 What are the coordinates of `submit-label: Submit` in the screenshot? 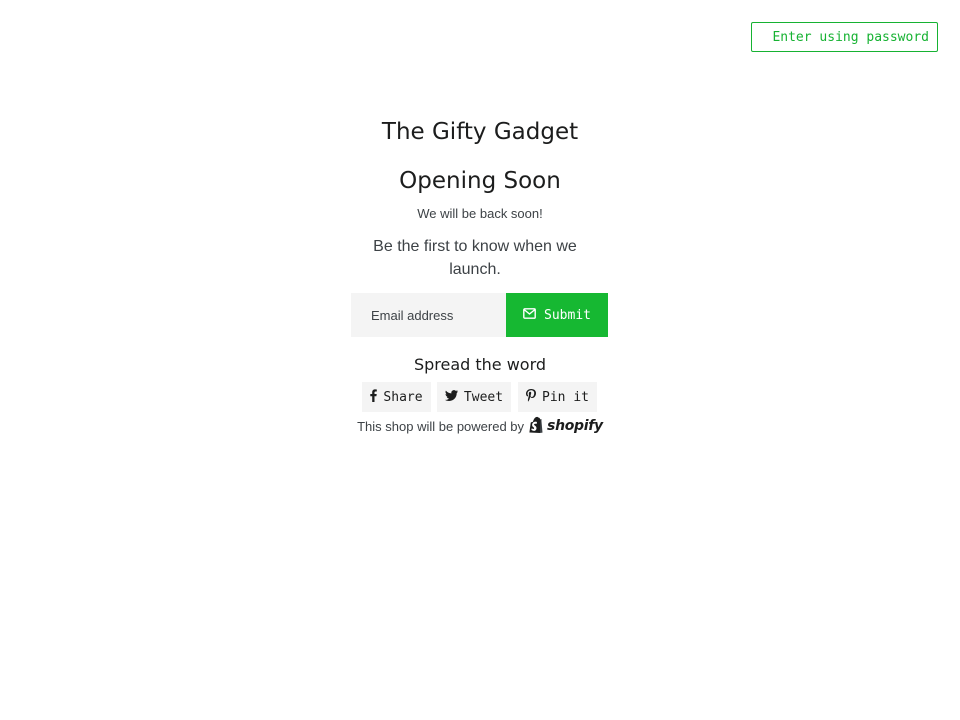 It's located at (567, 315).